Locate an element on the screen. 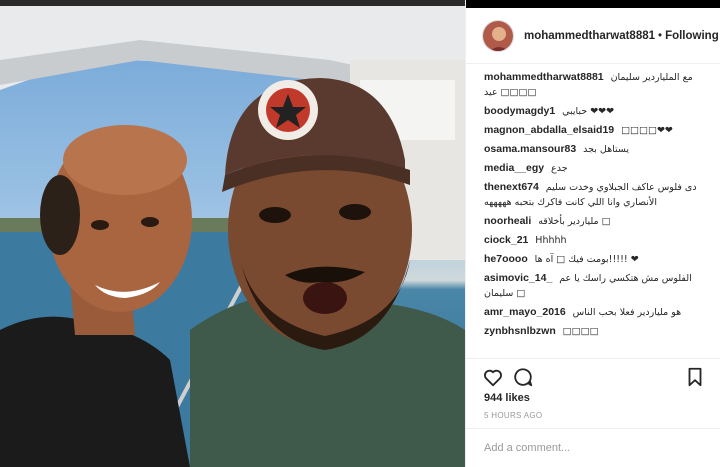 Image resolution: width=720 pixels, height=467 pixels. panel-top-strip is located at coordinates (593, 4).